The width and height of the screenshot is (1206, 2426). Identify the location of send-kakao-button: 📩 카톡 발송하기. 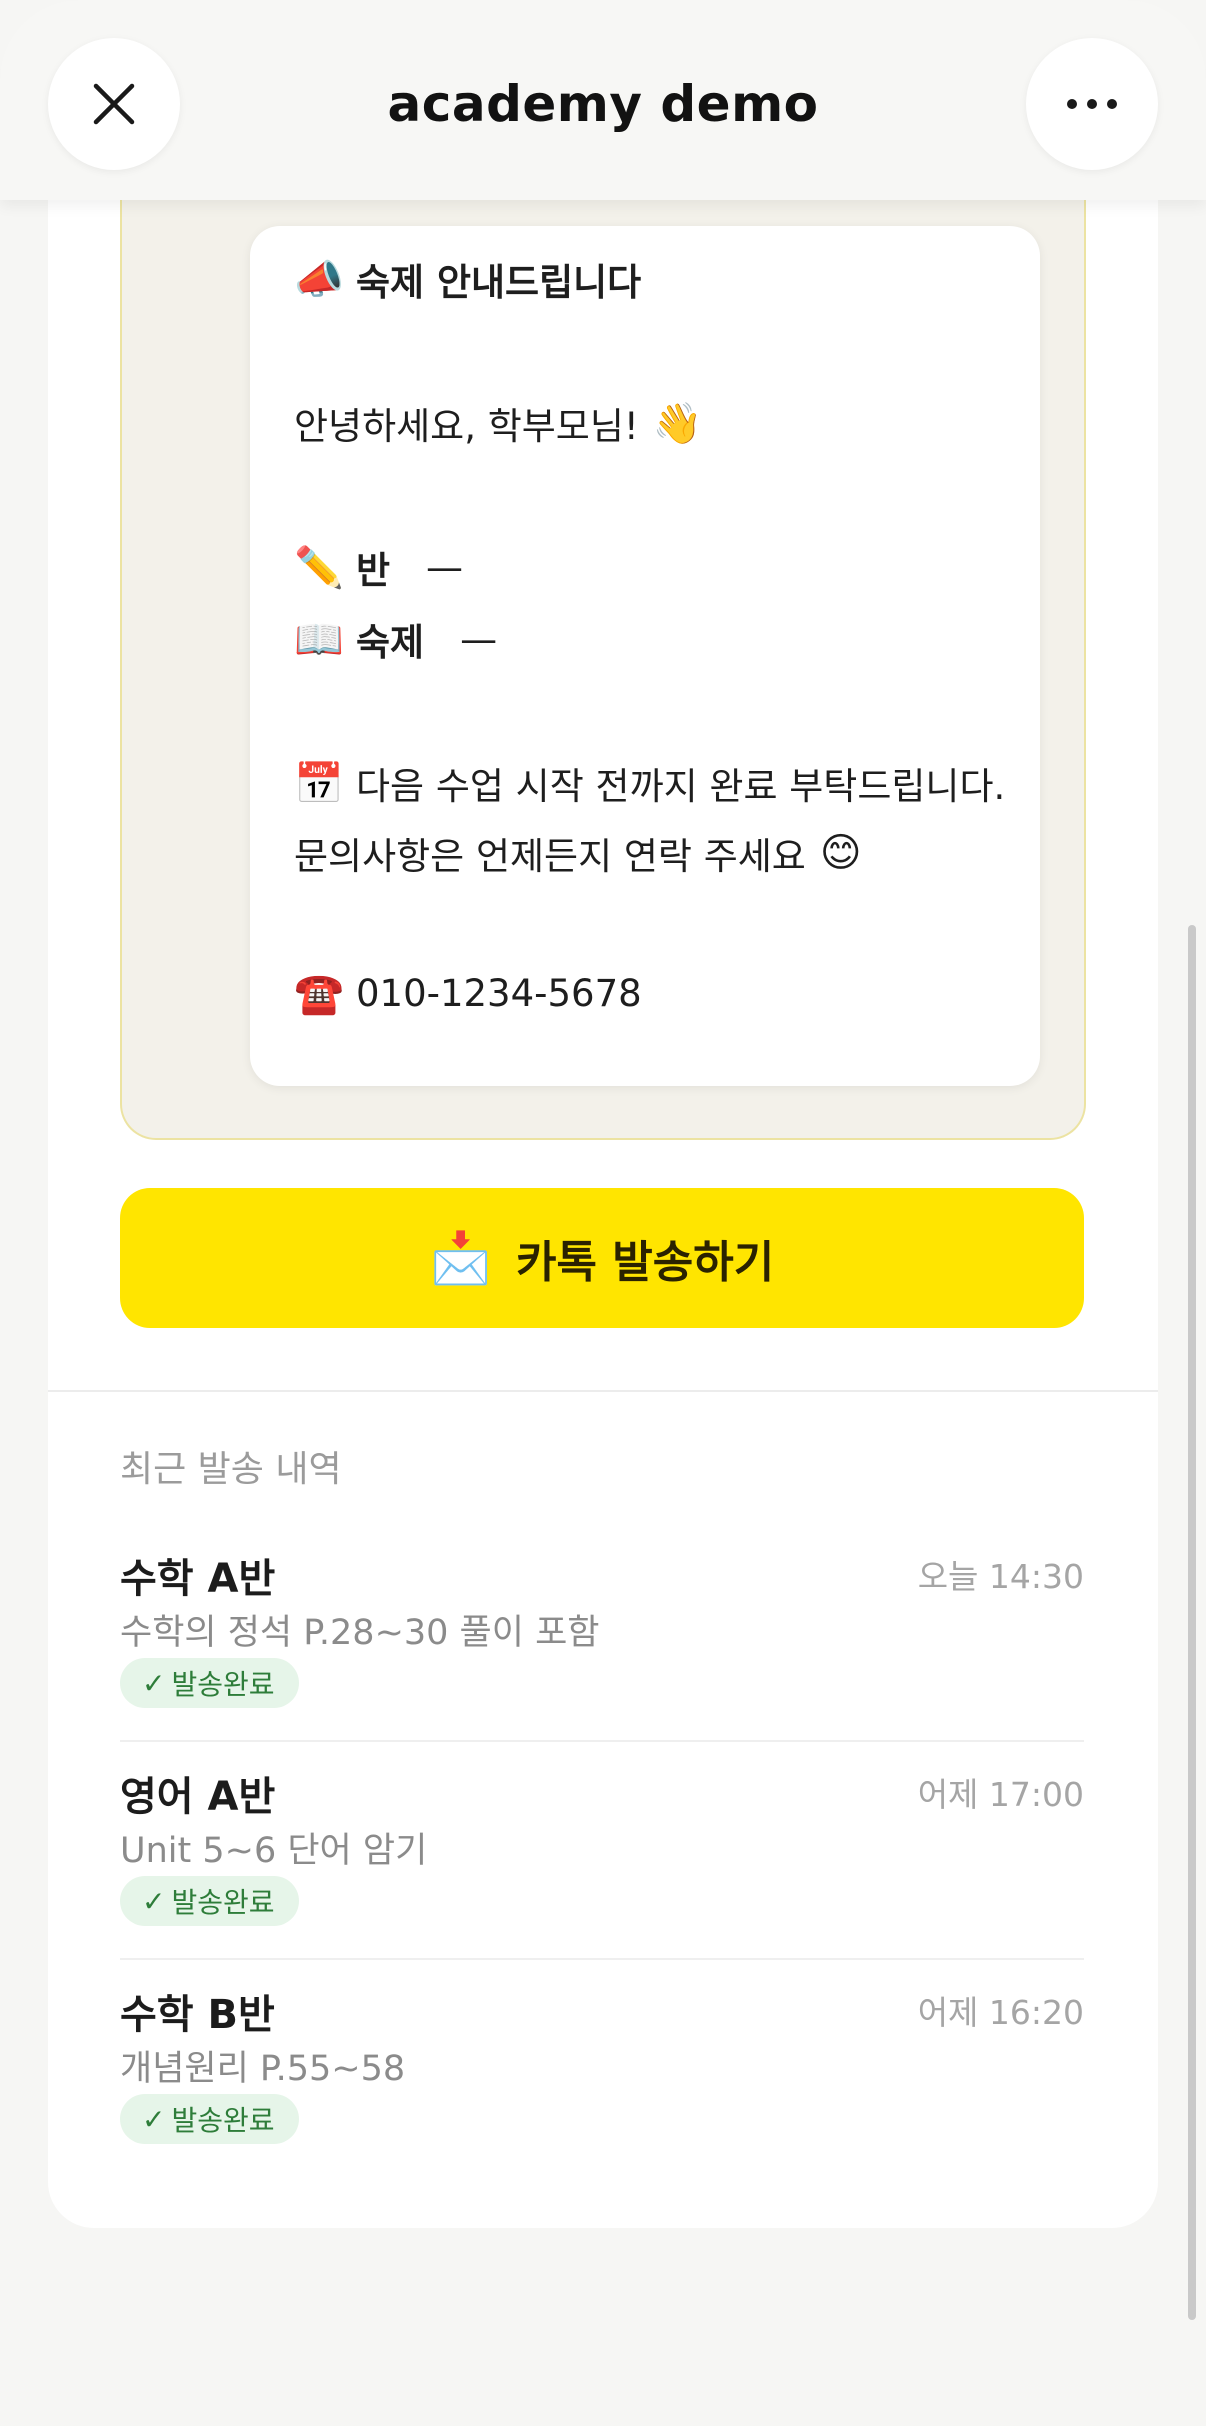
(602, 1258).